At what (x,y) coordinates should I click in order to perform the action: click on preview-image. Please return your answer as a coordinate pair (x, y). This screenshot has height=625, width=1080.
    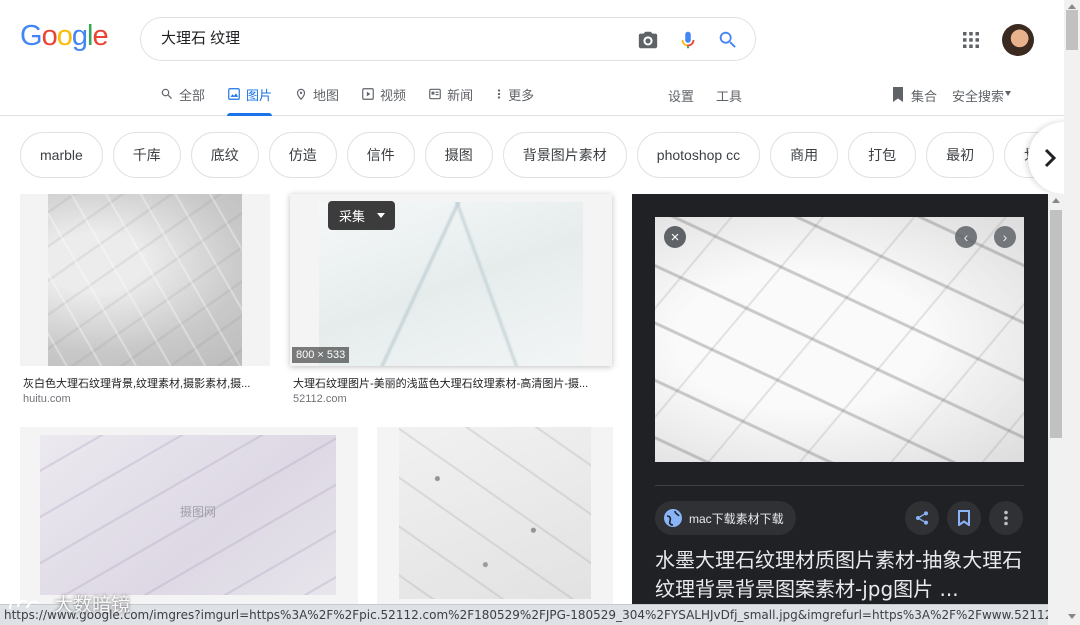
    Looking at the image, I should click on (839, 339).